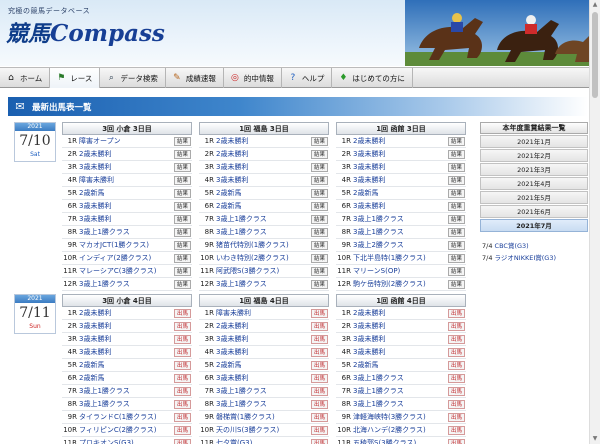 The width and height of the screenshot is (600, 444). What do you see at coordinates (25, 78) in the screenshot?
I see `nav-home: ⌂ ホーム` at bounding box center [25, 78].